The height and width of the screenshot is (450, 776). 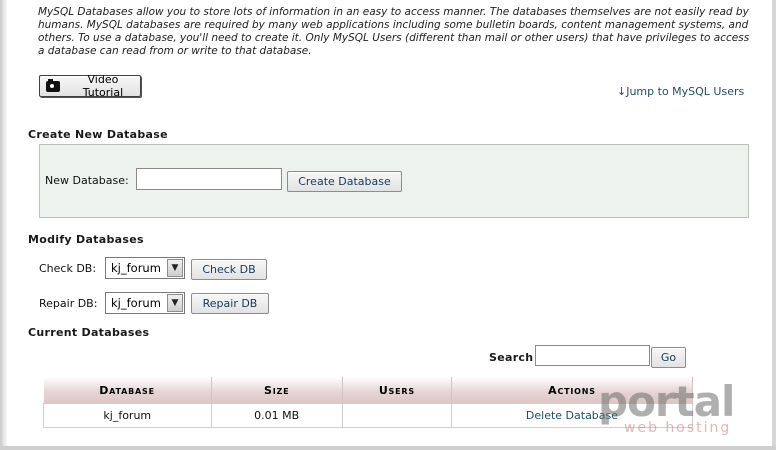 What do you see at coordinates (397, 390) in the screenshot?
I see `column-header-users: Users` at bounding box center [397, 390].